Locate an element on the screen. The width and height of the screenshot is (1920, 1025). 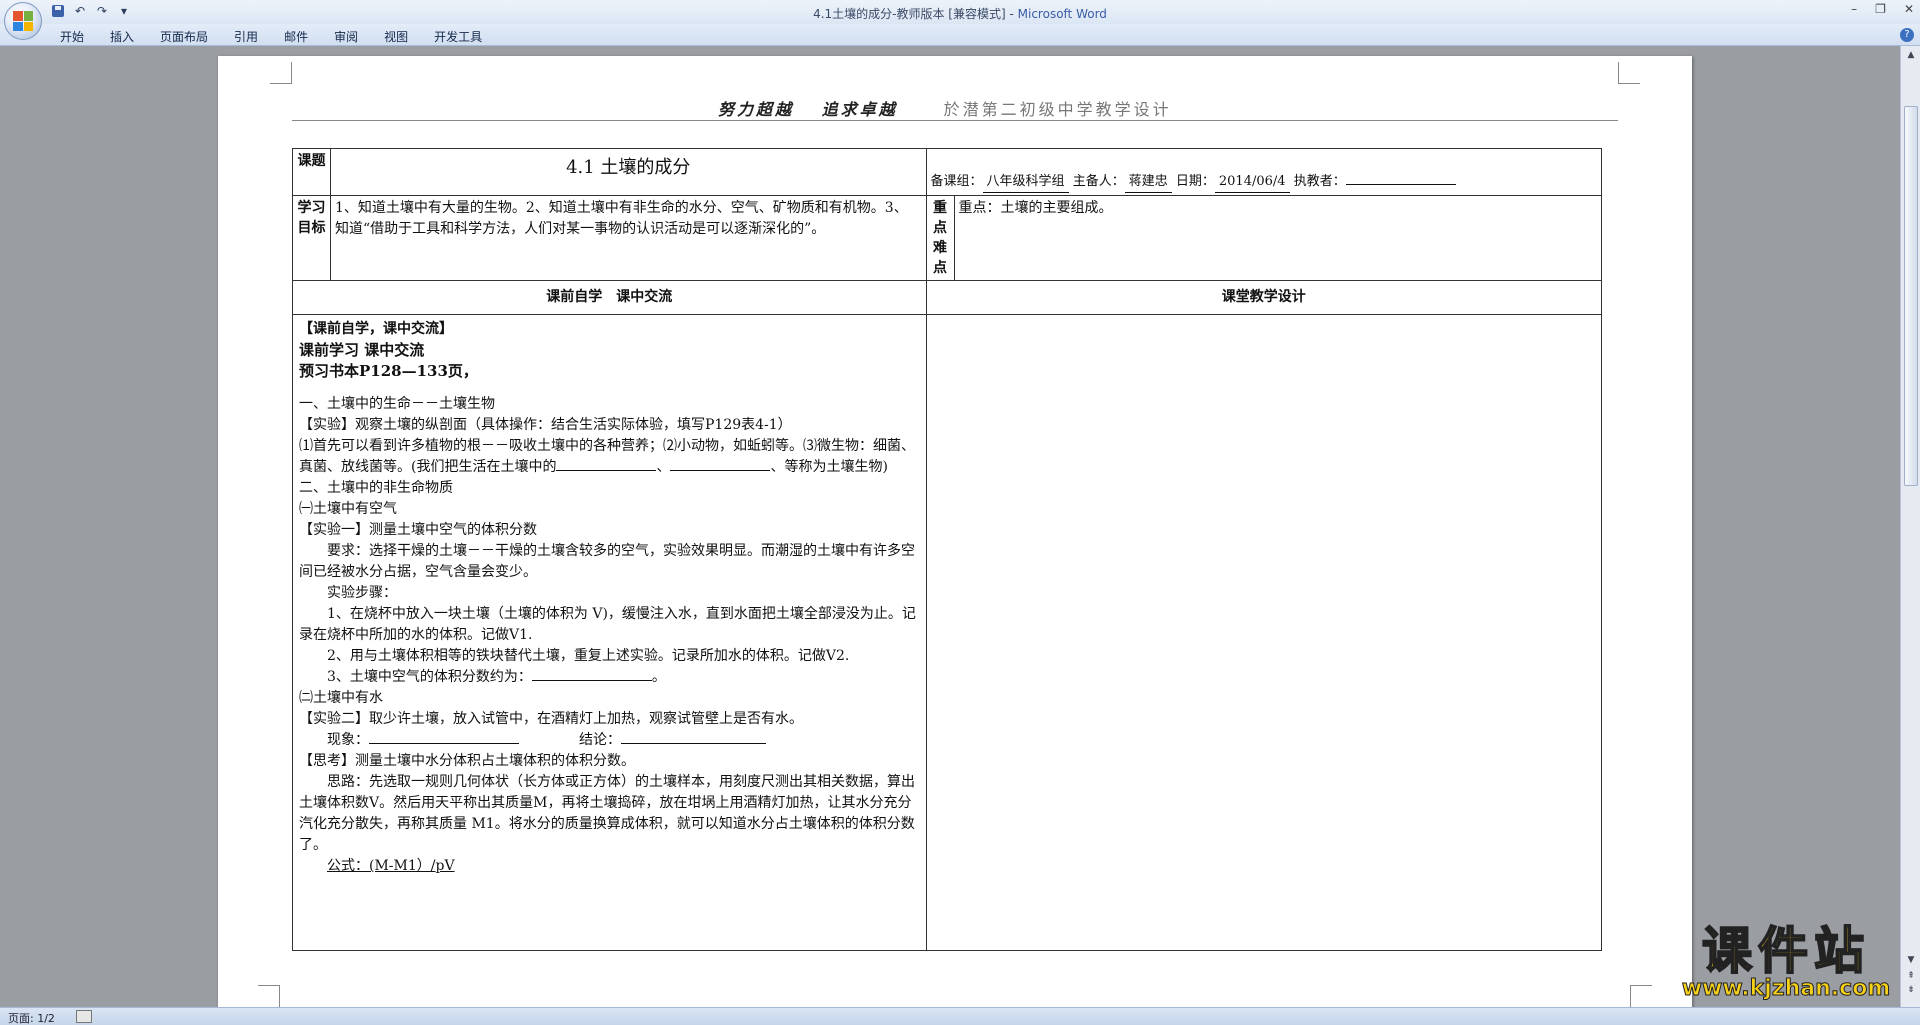
vertical-scrollbar: ▲ ▼ ⇞ ⇟ is located at coordinates (1910, 526).